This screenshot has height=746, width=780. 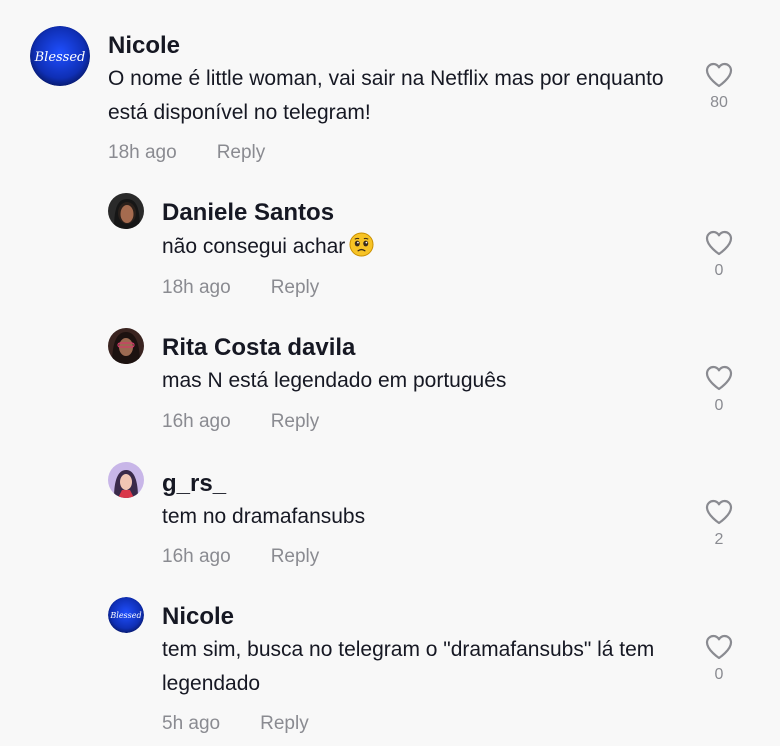 I want to click on like-button: 2, so click(x=719, y=524).